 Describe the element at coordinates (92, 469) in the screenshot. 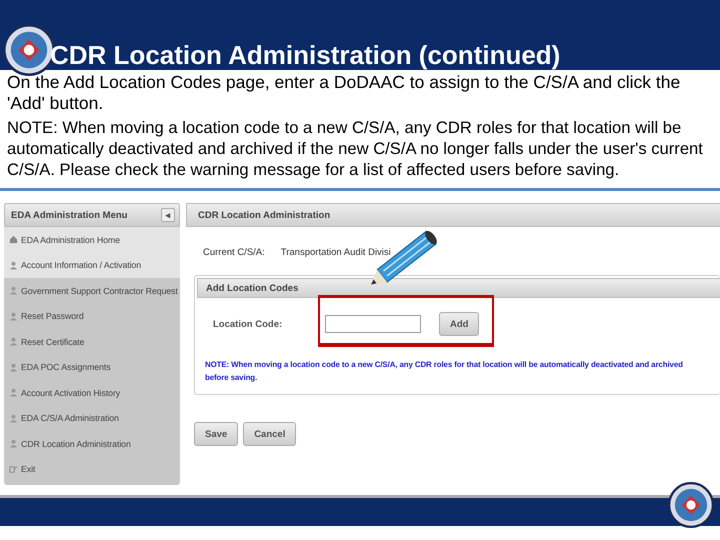

I see `menu-item: Exit` at that location.